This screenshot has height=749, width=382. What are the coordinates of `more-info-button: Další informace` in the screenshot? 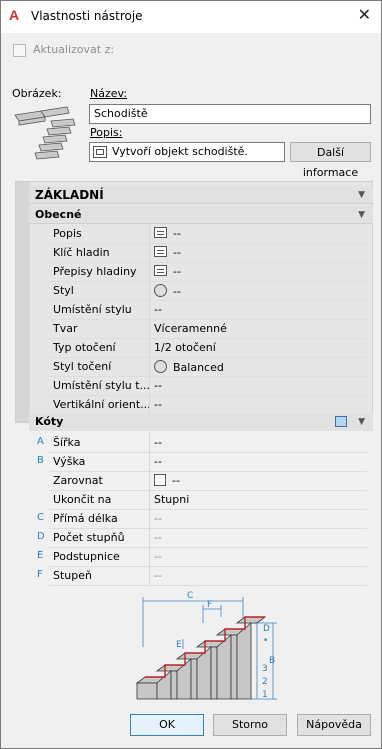 It's located at (330, 160).